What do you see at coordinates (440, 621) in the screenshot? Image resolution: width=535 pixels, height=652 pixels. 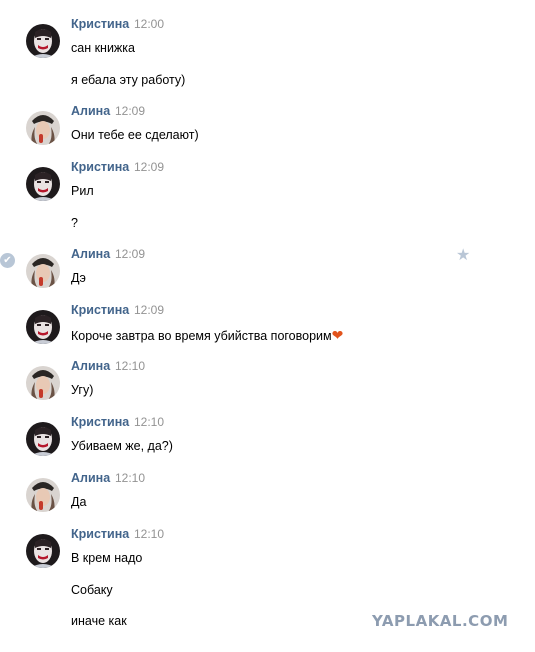 I see `watermark: YAPLAKAL.COM` at bounding box center [440, 621].